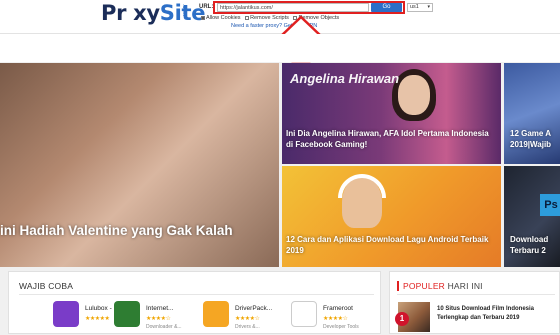  I want to click on person-face, so click(414, 95).